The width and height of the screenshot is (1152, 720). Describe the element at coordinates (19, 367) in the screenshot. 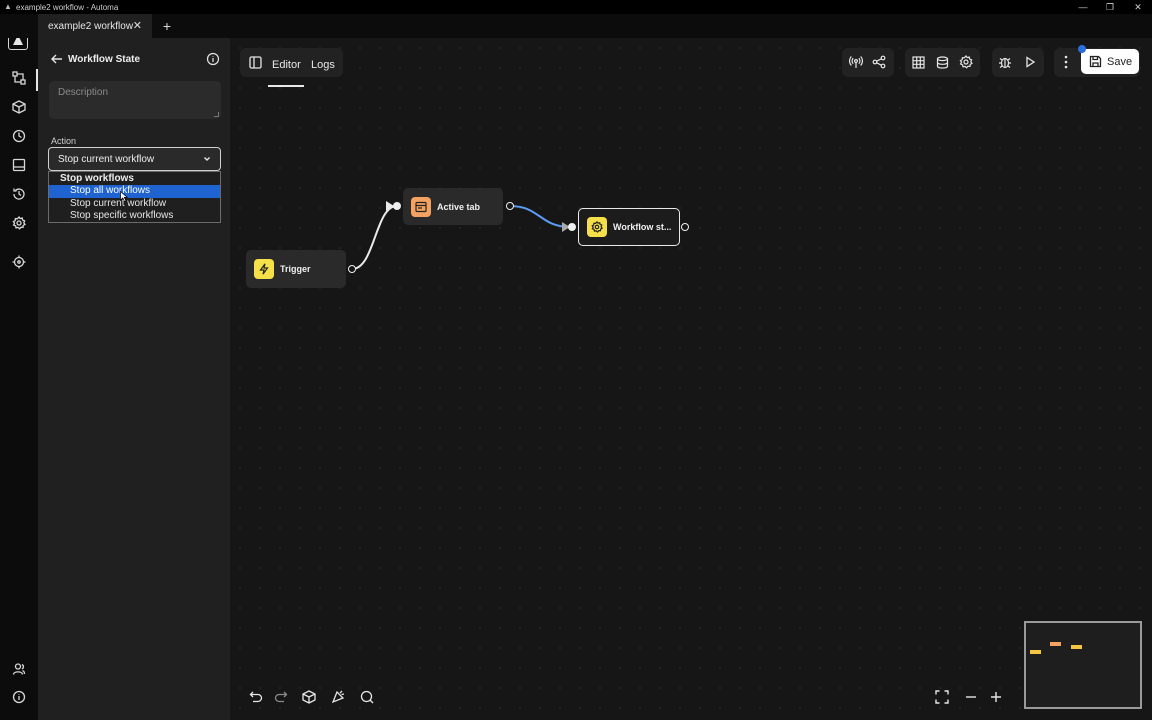

I see `nav-rail` at that location.